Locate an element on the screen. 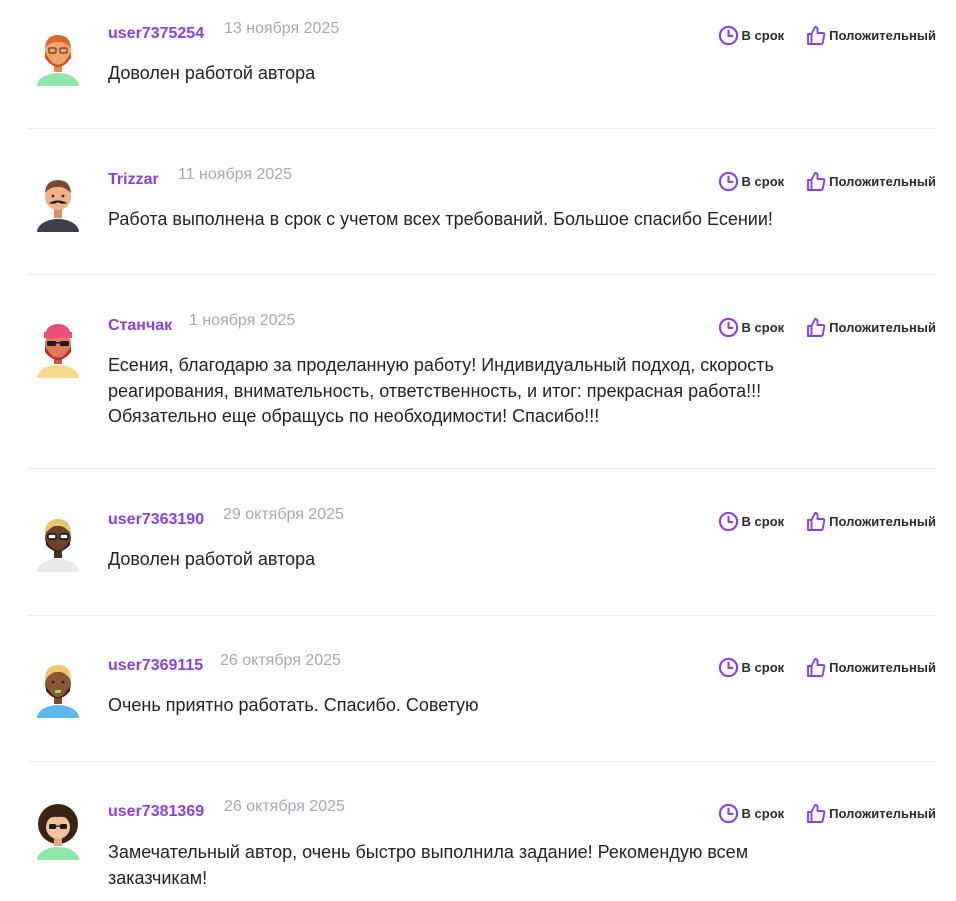 The height and width of the screenshot is (901, 956). review-author: Trizzar is located at coordinates (133, 180).